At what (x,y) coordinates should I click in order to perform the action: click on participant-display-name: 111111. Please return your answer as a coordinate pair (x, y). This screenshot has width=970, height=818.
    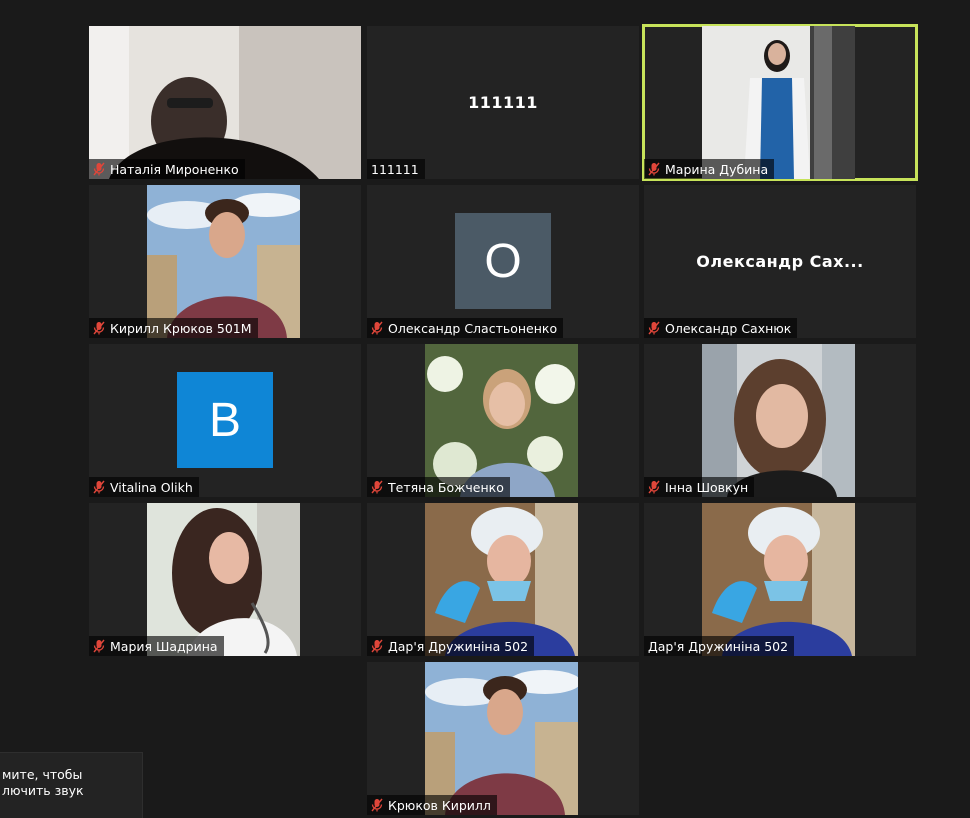
    Looking at the image, I should click on (503, 102).